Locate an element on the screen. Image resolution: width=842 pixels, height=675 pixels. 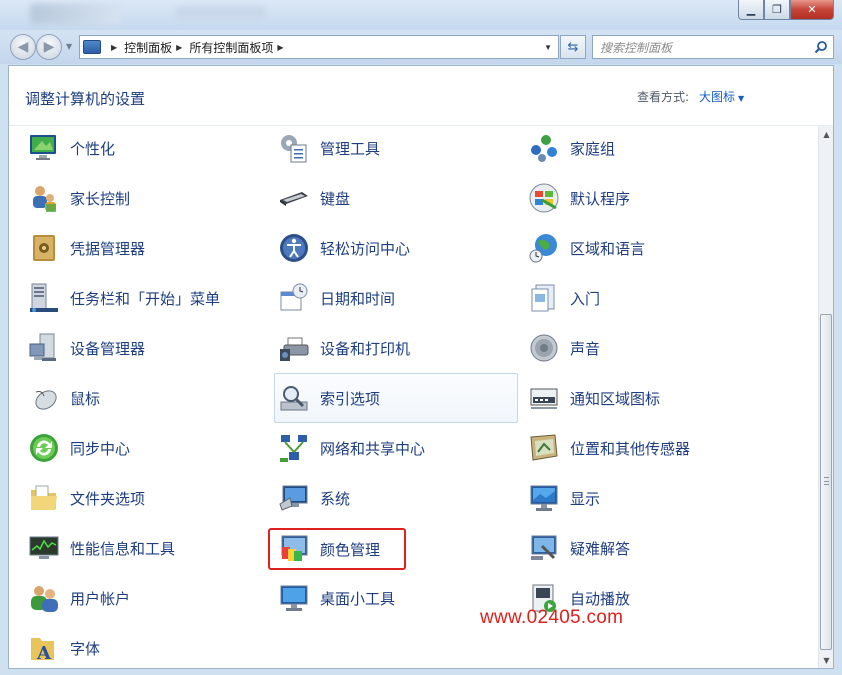
item-label: 用户帐户 is located at coordinates (100, 598).